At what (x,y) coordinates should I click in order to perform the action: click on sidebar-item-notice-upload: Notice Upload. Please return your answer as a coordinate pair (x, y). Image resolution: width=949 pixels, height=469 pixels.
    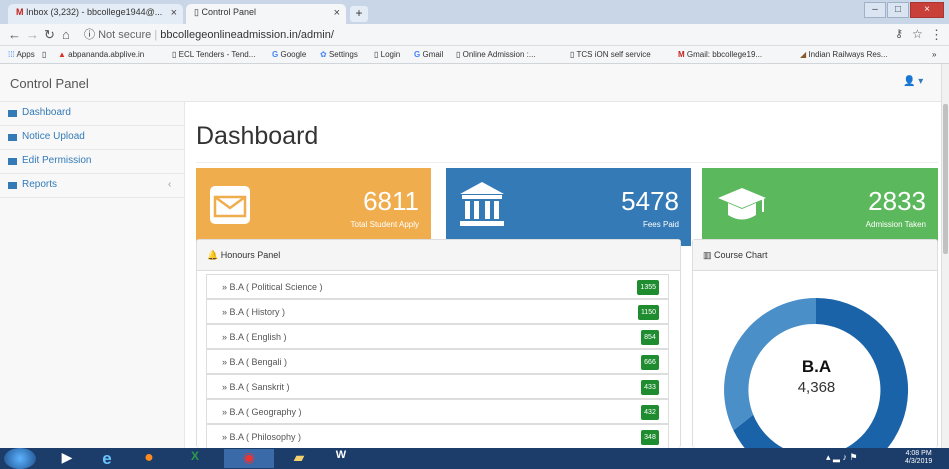
    Looking at the image, I should click on (92, 138).